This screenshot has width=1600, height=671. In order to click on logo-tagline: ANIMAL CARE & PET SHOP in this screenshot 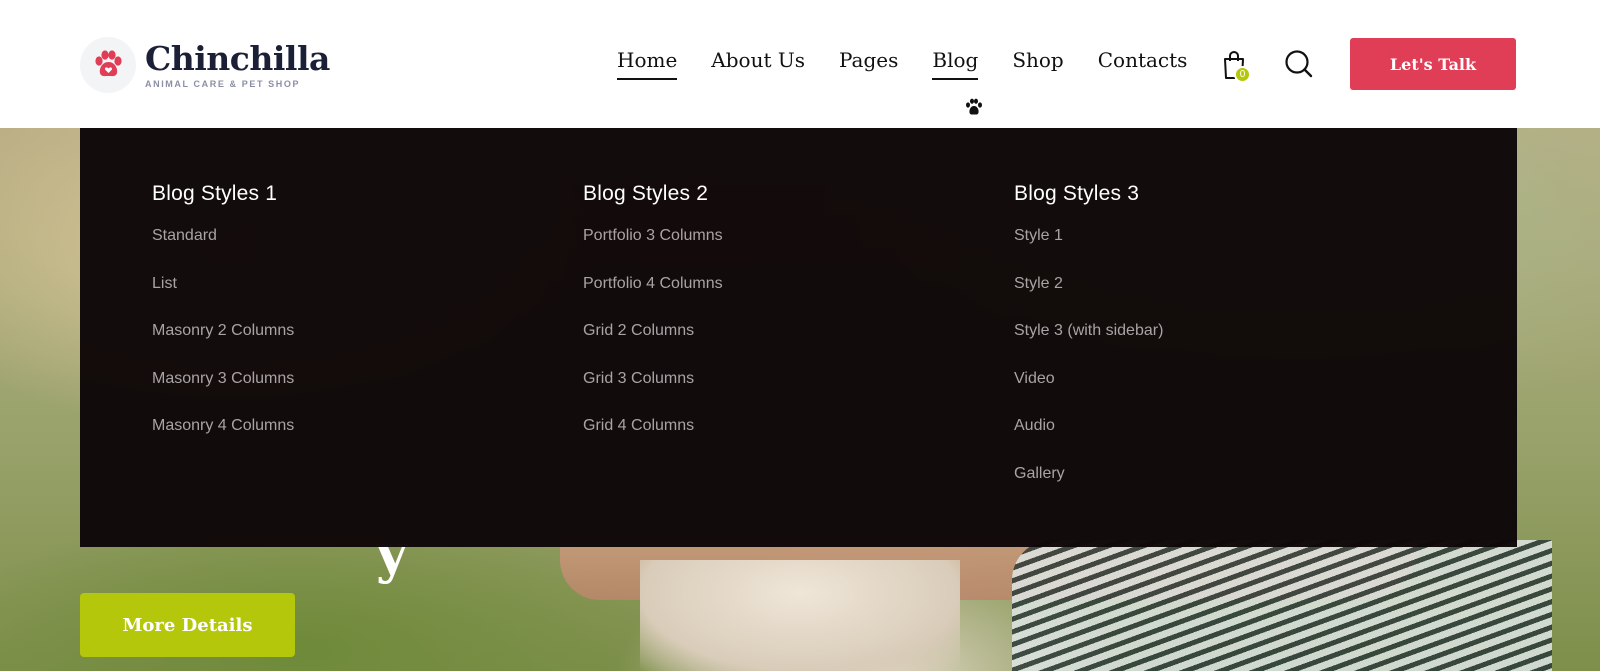, I will do `click(223, 83)`.